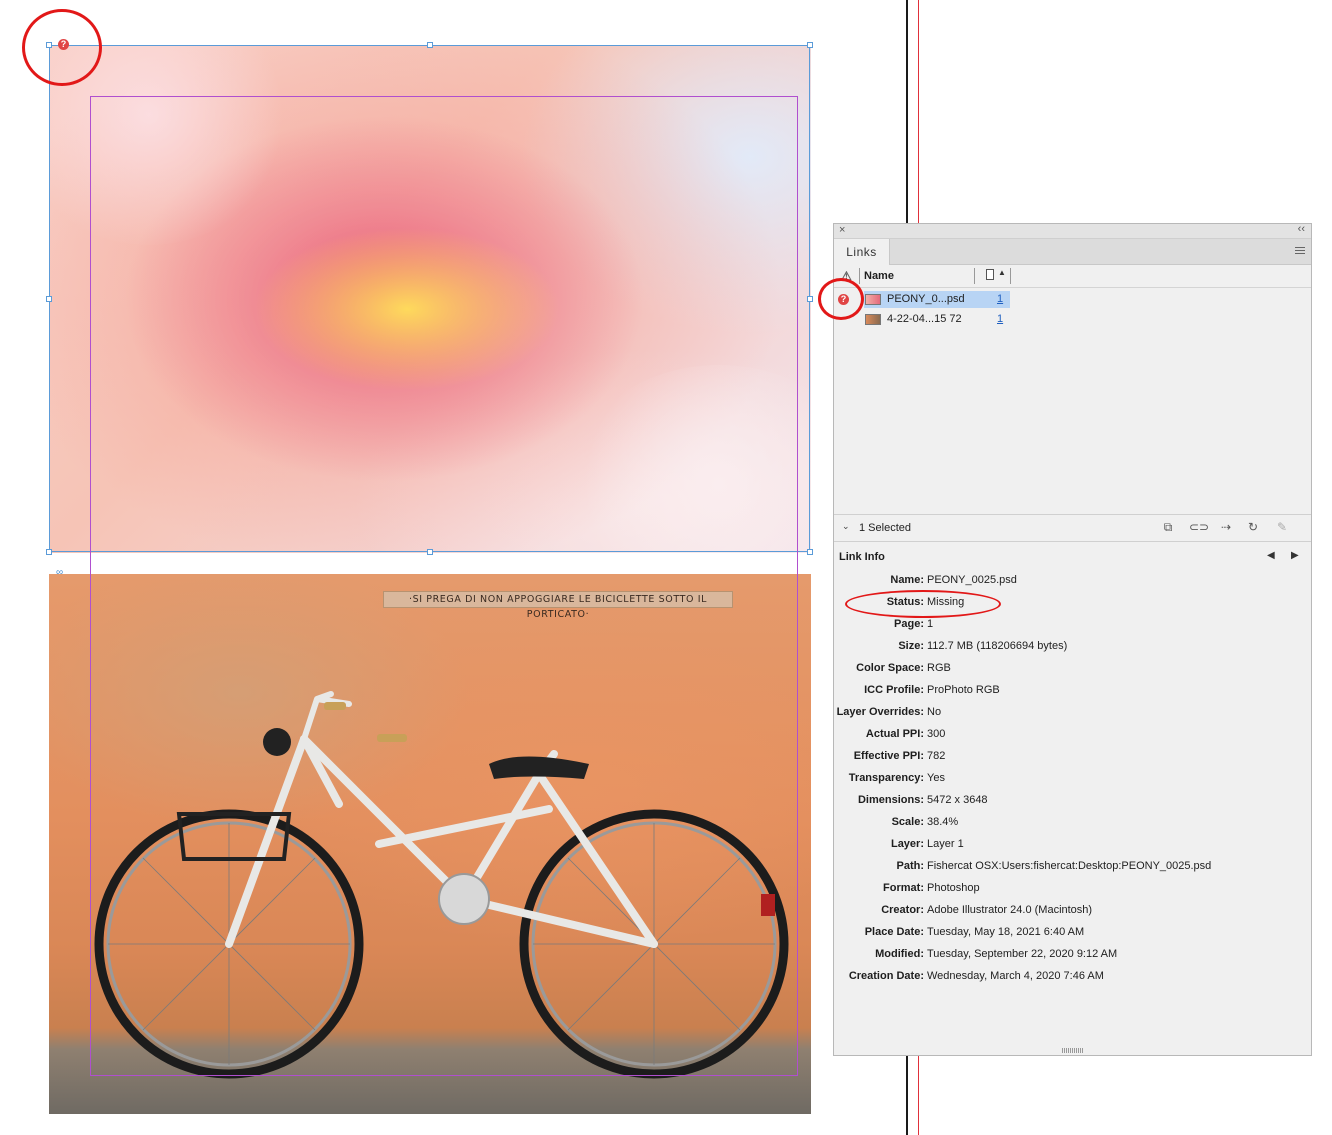 The height and width of the screenshot is (1135, 1332). I want to click on info-value: Tuesday, September 22, 2020 9:12 AM, so click(1022, 954).